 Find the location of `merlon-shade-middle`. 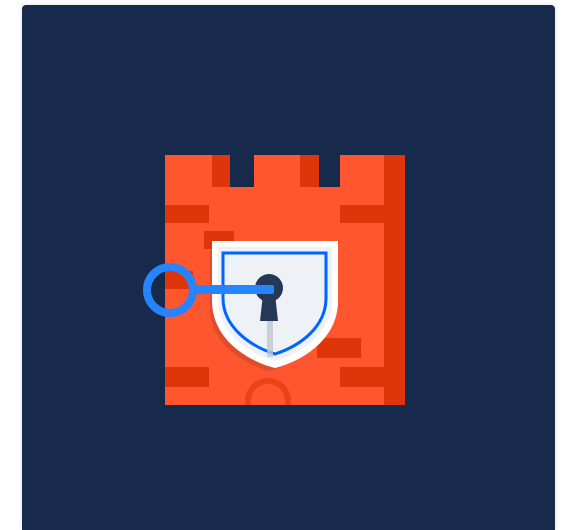

merlon-shade-middle is located at coordinates (309, 171).